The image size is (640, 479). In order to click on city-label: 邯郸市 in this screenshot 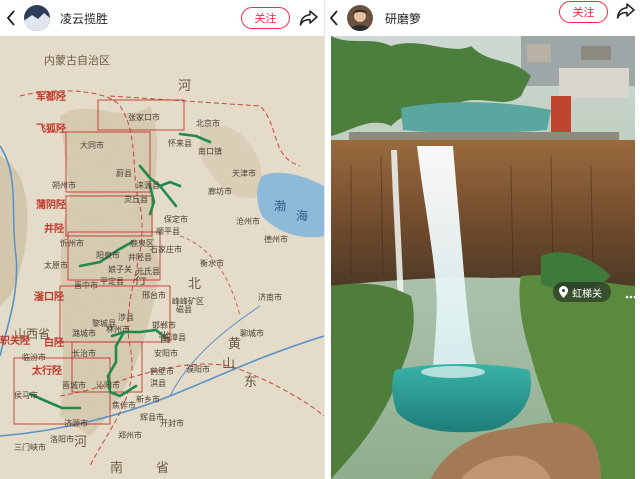, I will do `click(164, 325)`.